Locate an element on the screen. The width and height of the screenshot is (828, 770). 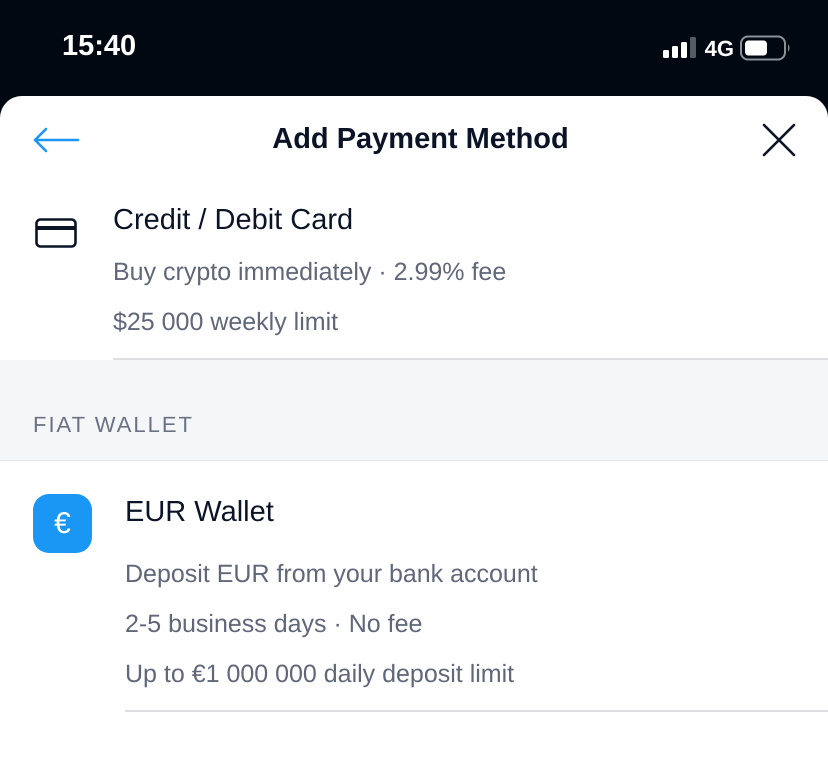
method-detail: $25 000 weekly limit is located at coordinates (226, 322).